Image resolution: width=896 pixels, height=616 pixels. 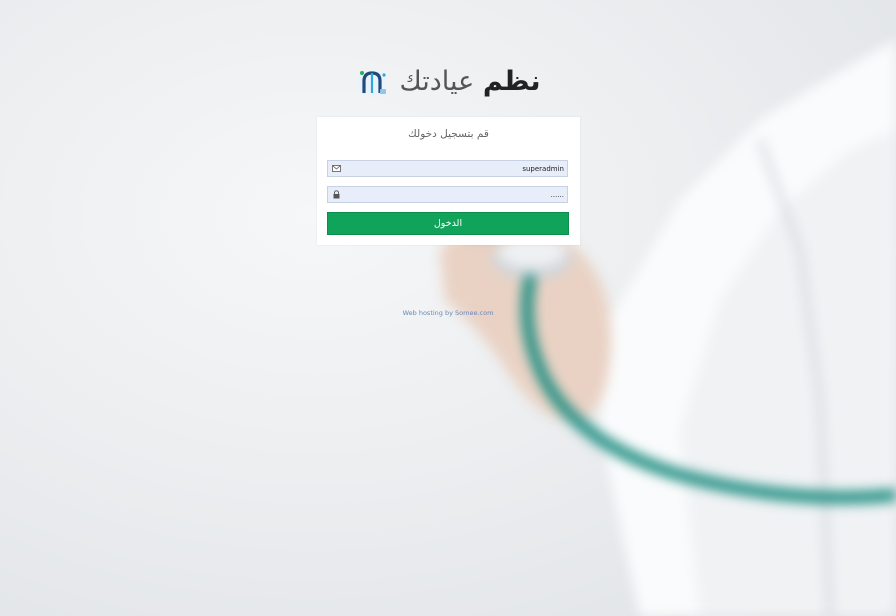 I want to click on lock-icon, so click(x=336, y=194).